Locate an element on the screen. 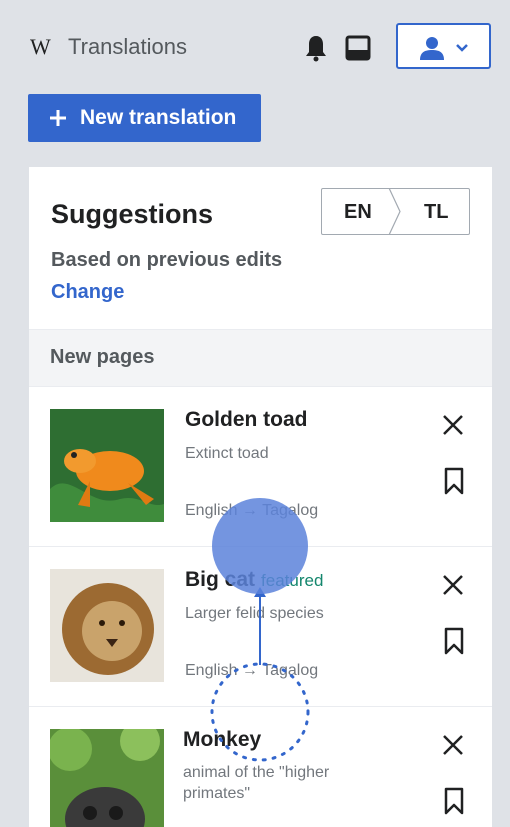 This screenshot has width=510, height=827. language-selector: EN TL is located at coordinates (395, 211).